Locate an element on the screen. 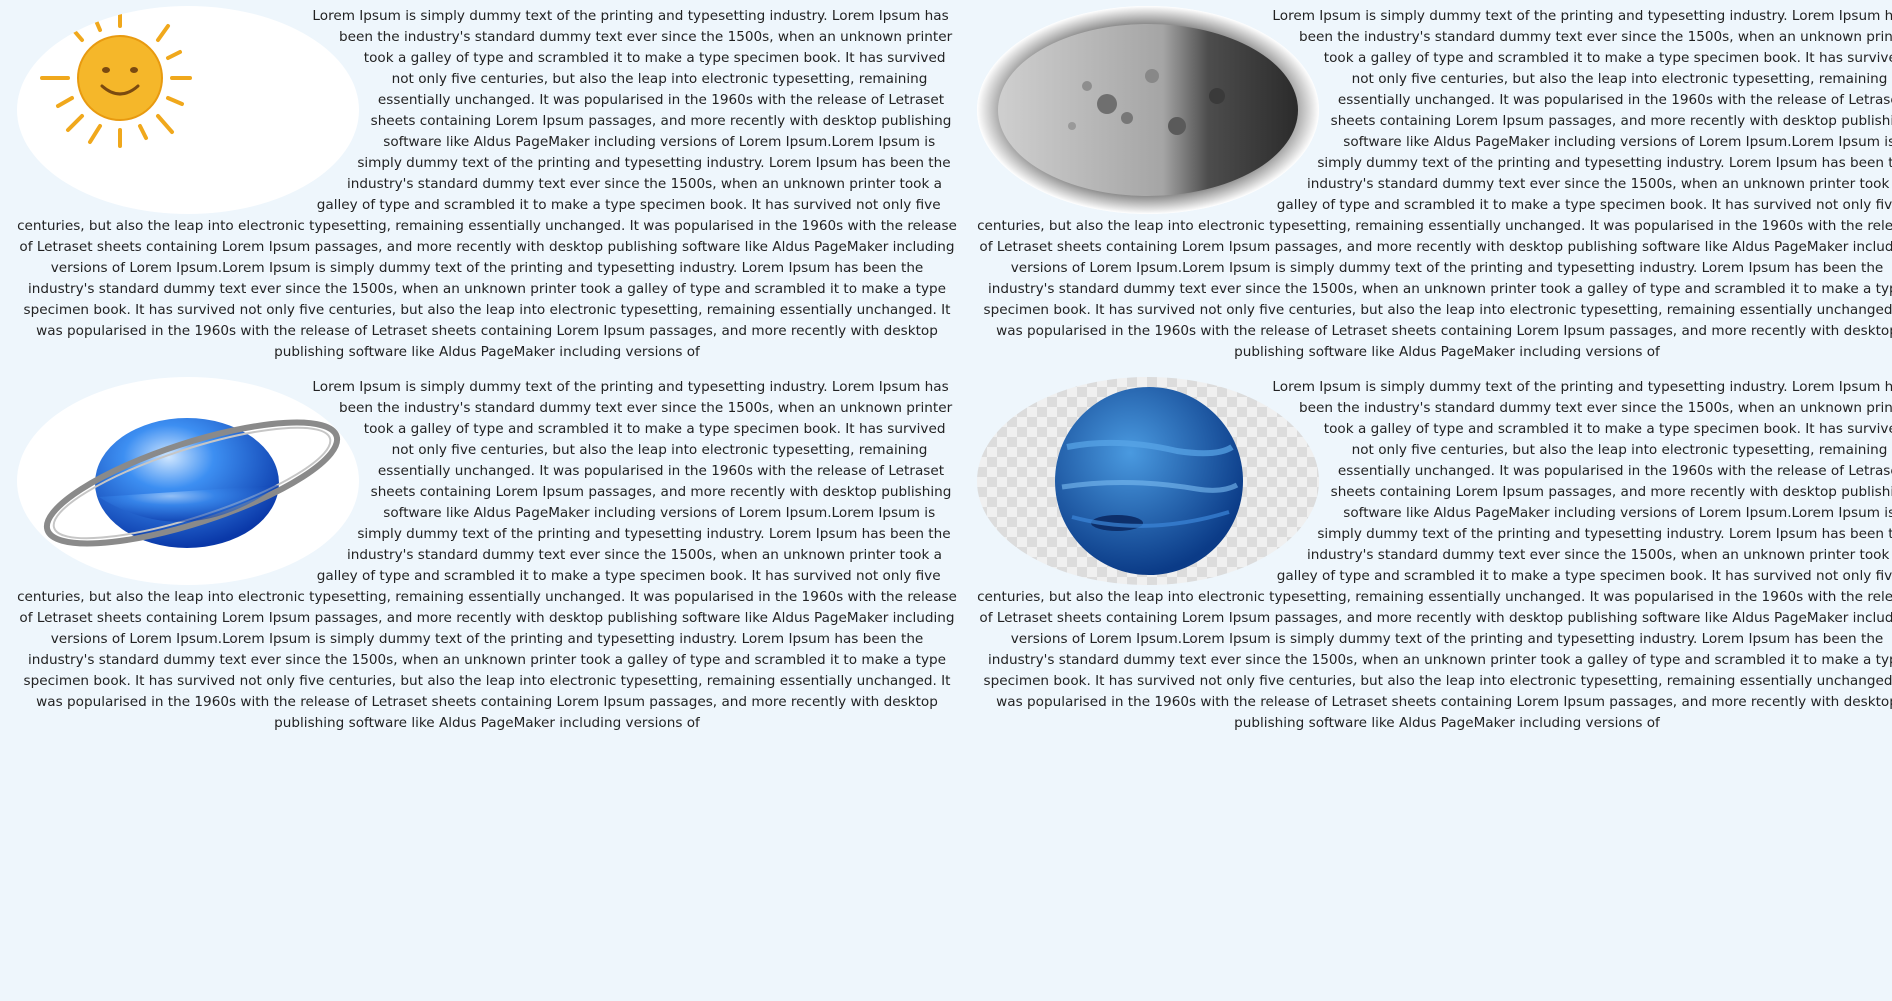 The image size is (1892, 1001). moon-icon is located at coordinates (1148, 110).